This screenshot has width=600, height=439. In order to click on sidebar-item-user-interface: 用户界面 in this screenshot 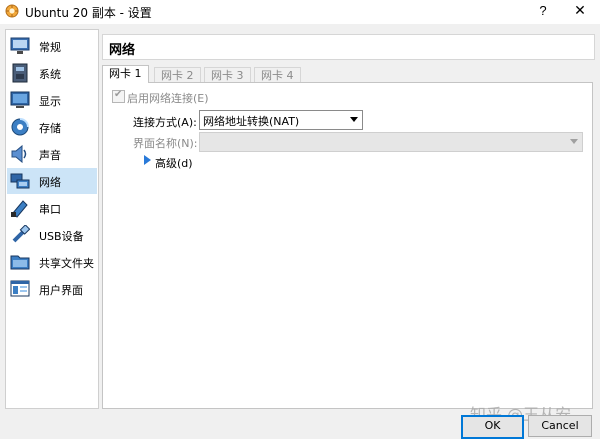, I will do `click(52, 289)`.